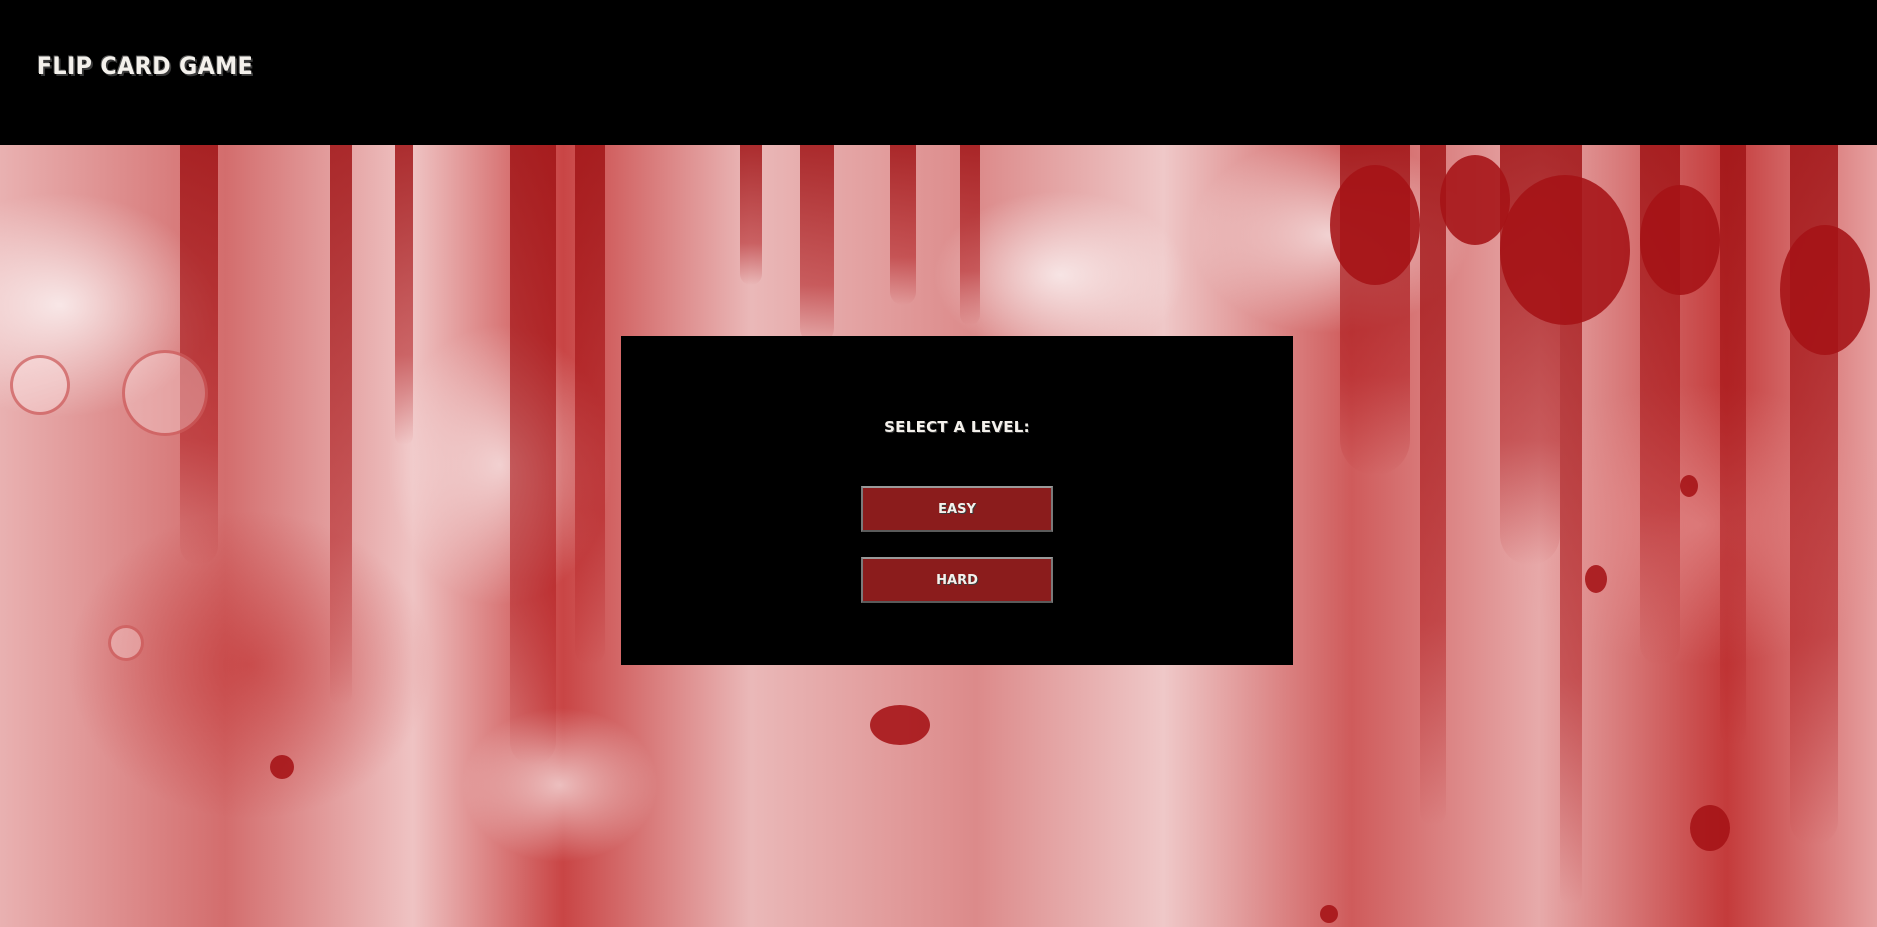 The width and height of the screenshot is (1877, 927). I want to click on hard-level-button: HARD, so click(957, 580).